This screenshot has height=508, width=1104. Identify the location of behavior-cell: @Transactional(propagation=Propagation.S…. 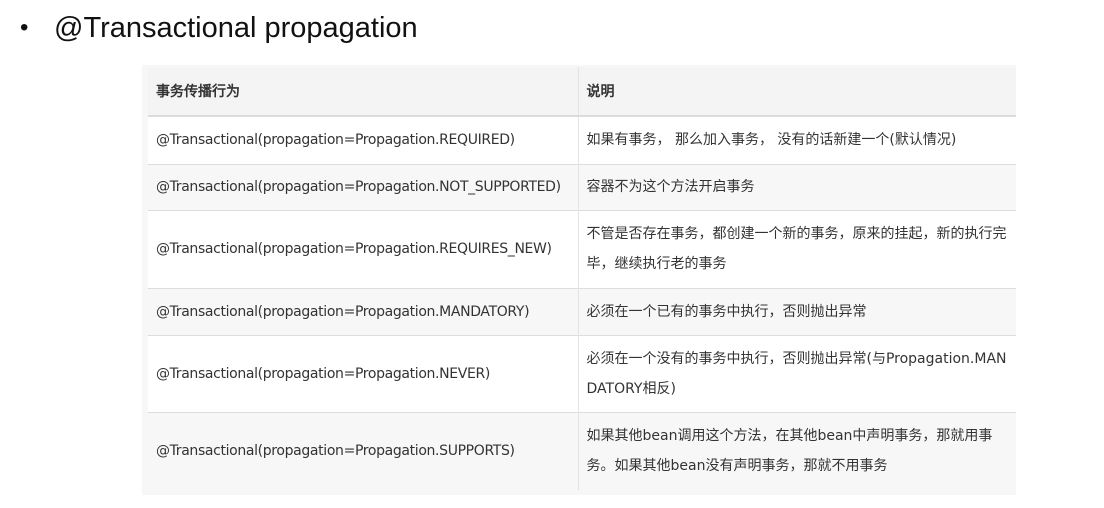
(363, 450).